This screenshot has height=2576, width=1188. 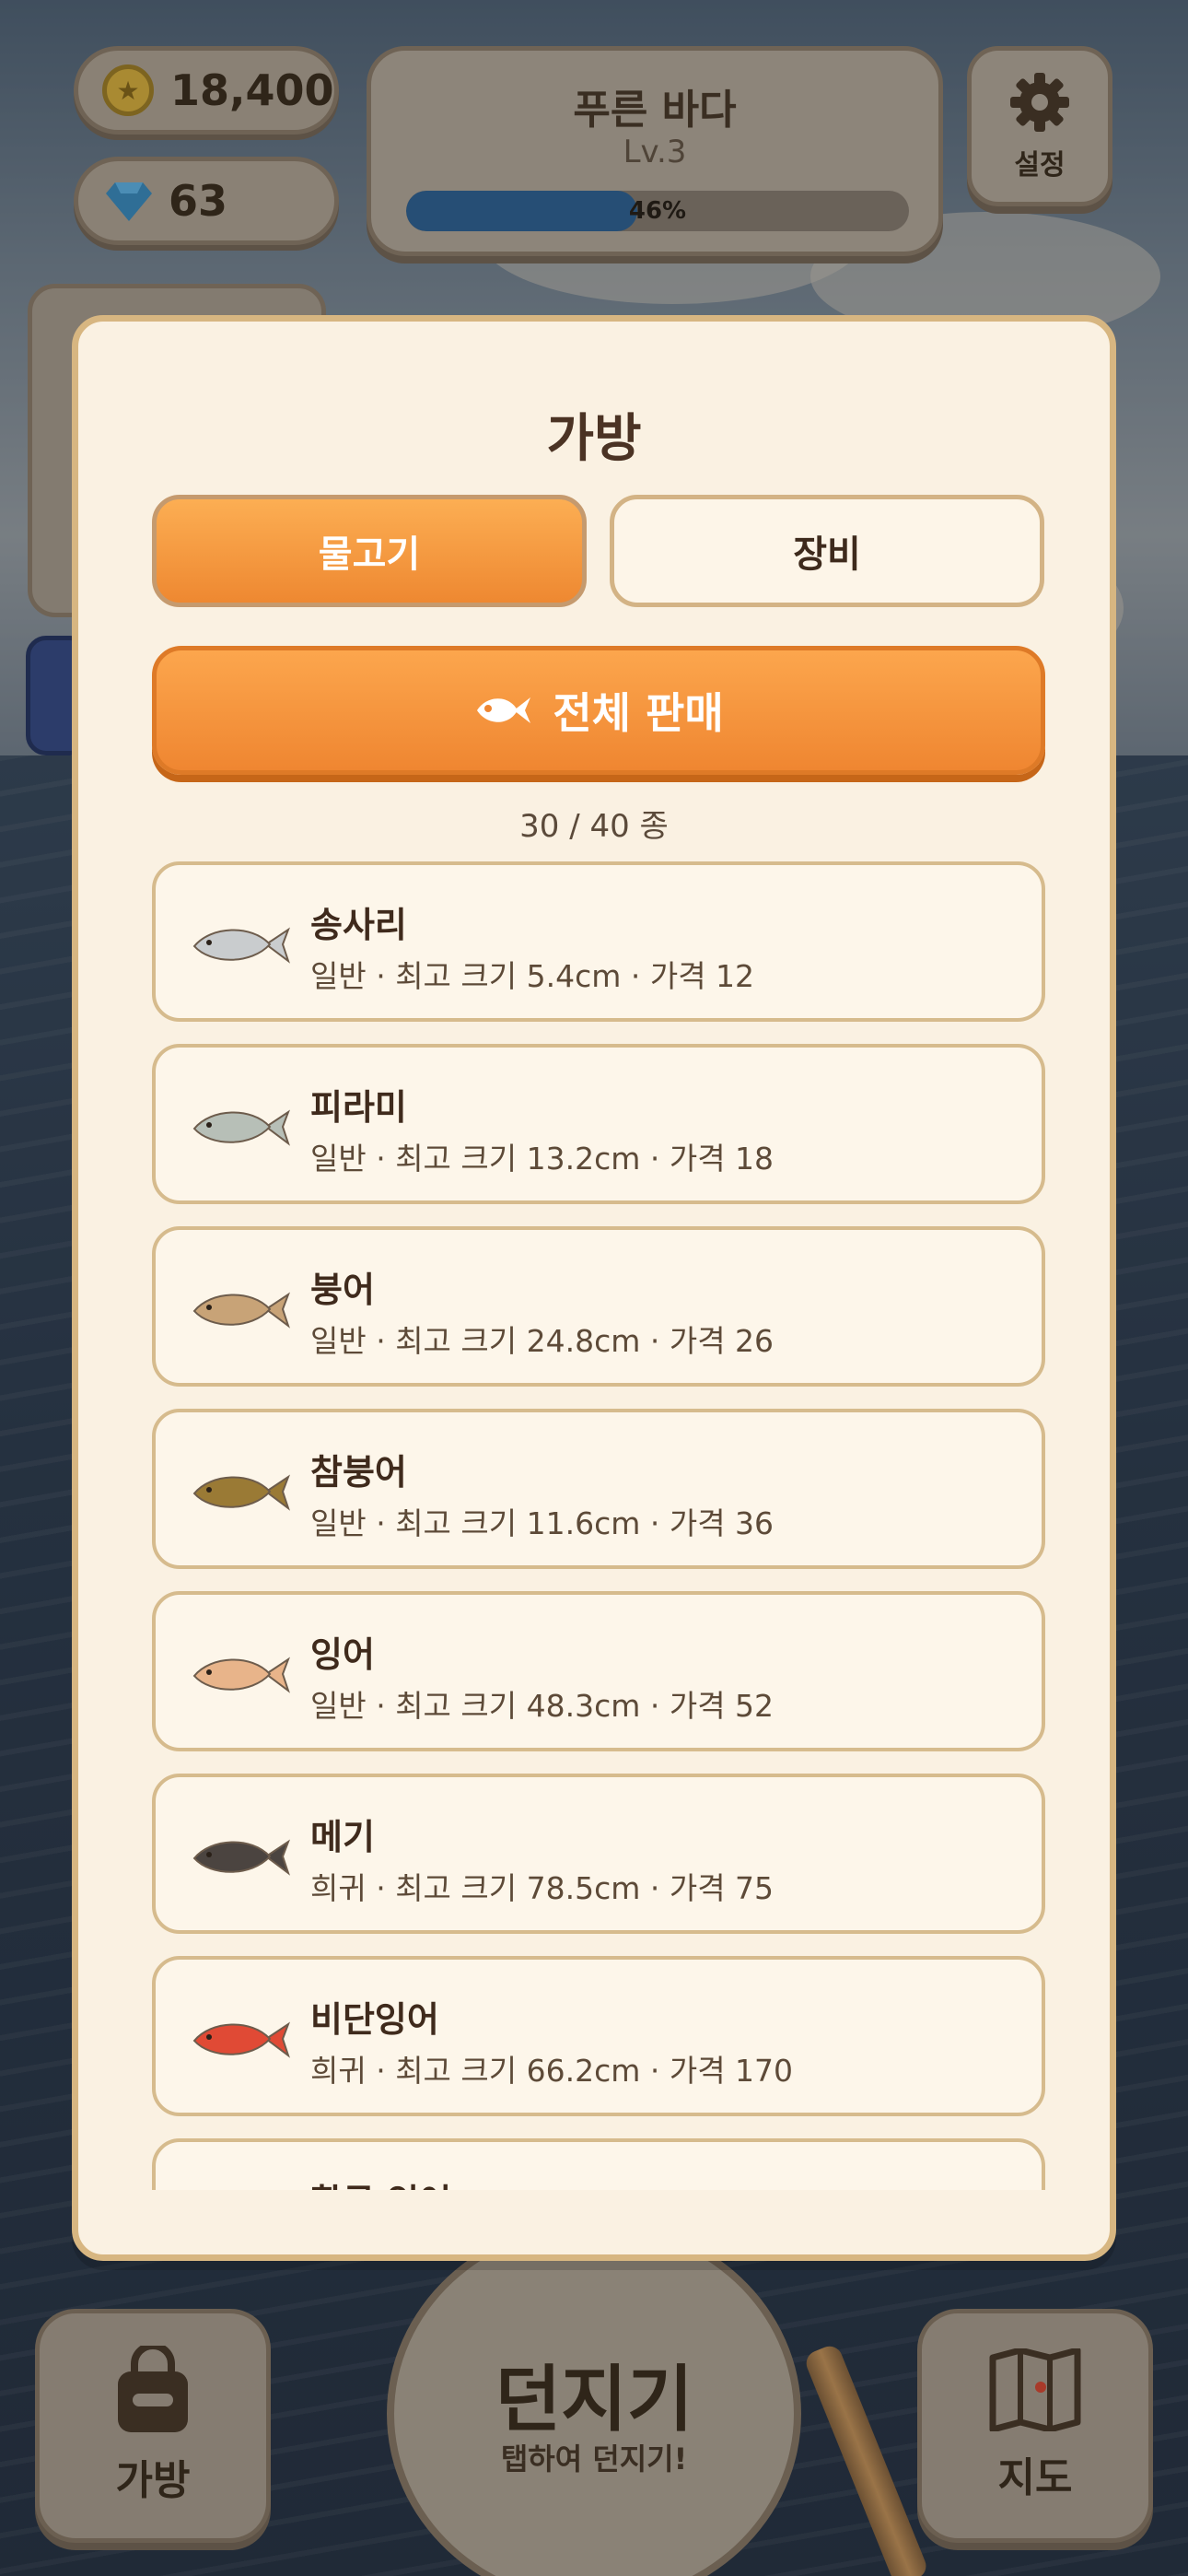 What do you see at coordinates (153, 2480) in the screenshot?
I see `bag-label: 가방` at bounding box center [153, 2480].